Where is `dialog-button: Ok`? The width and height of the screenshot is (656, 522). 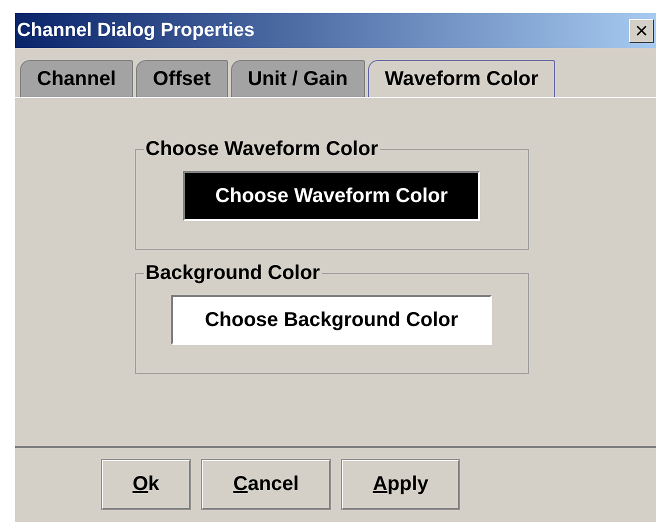 dialog-button: Ok is located at coordinates (146, 484).